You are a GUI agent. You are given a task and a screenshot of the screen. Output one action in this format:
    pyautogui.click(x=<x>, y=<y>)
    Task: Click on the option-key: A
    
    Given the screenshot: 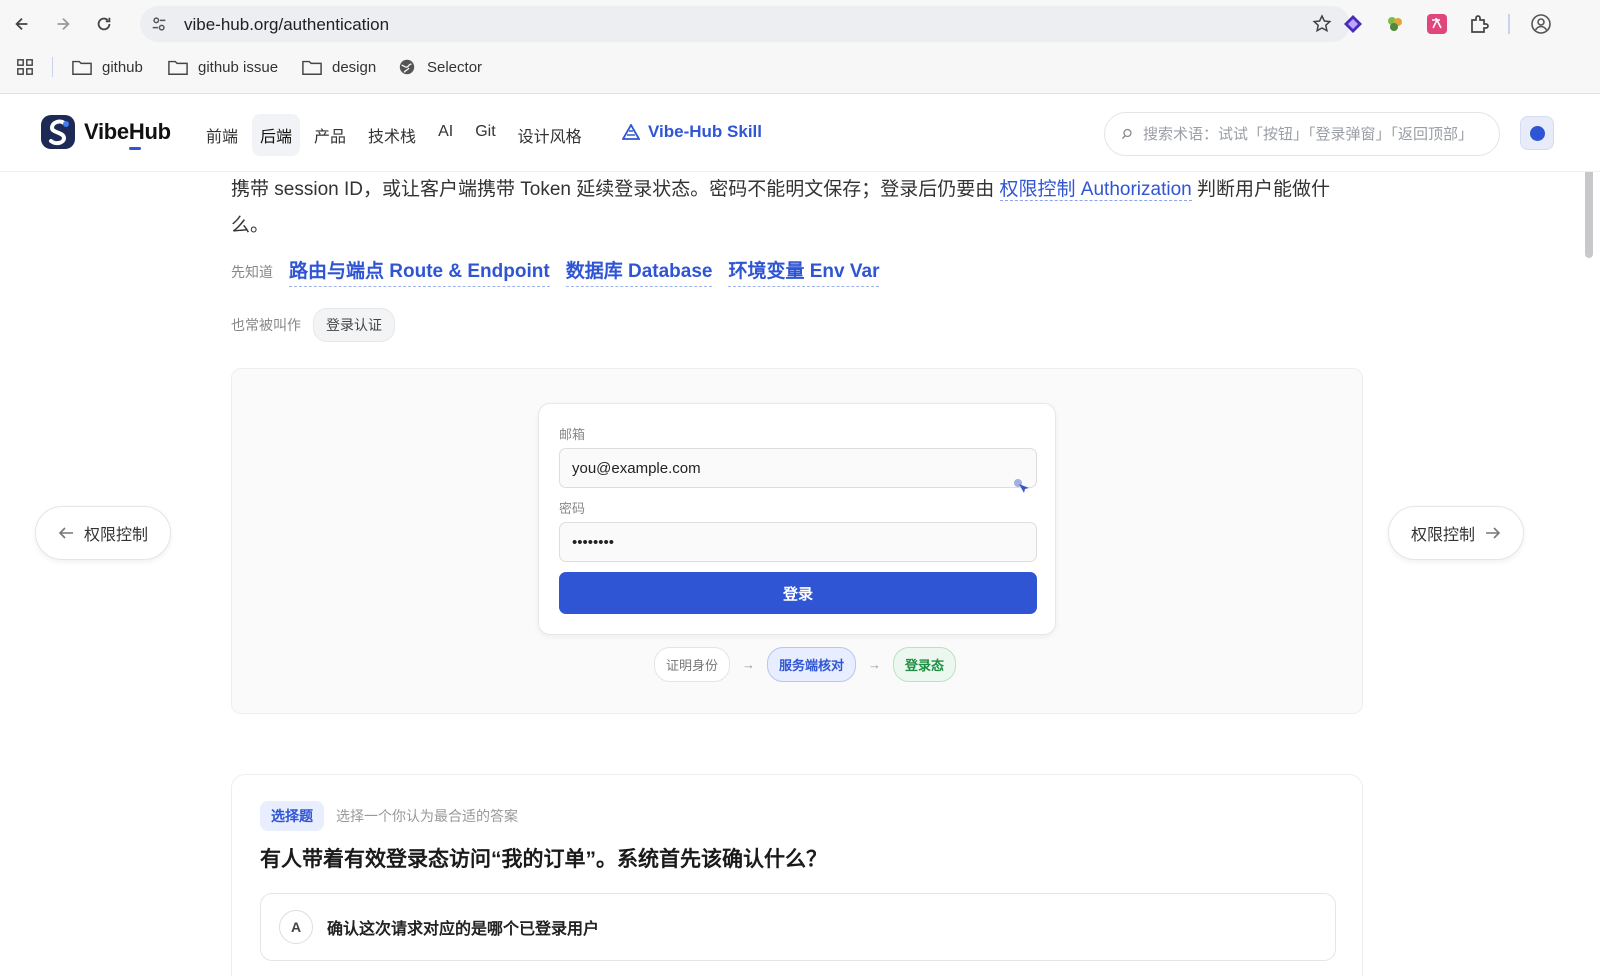 What is the action you would take?
    pyautogui.click(x=296, y=927)
    